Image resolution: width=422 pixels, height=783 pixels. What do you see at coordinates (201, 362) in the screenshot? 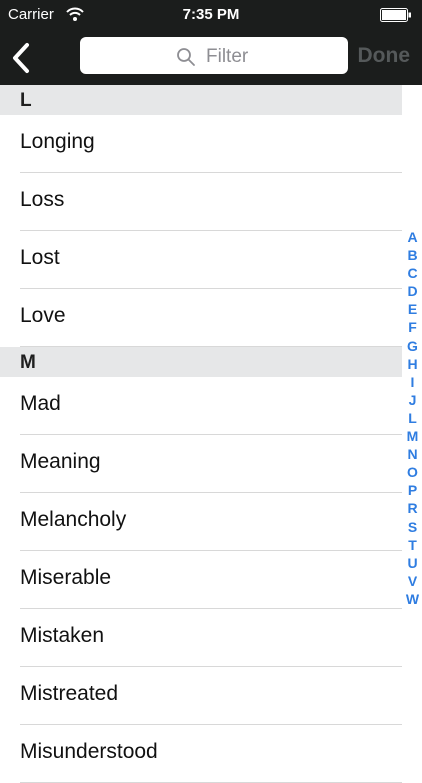
I see `section-header-m: M` at bounding box center [201, 362].